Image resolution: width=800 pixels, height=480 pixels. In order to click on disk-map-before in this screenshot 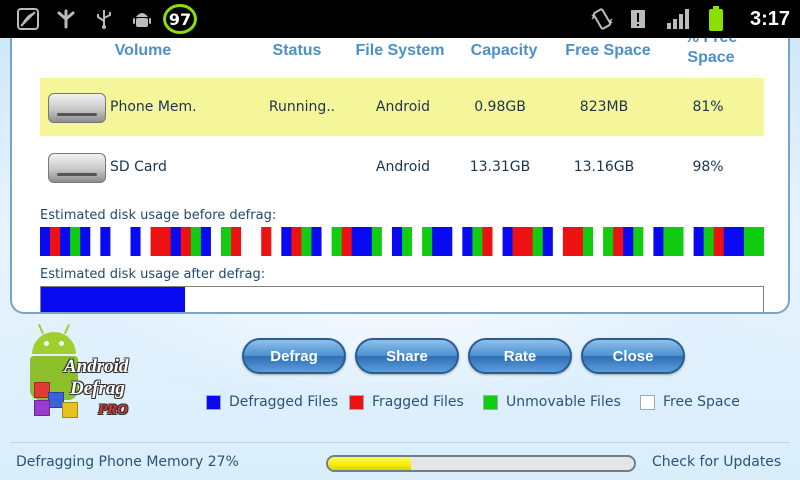, I will do `click(402, 241)`.